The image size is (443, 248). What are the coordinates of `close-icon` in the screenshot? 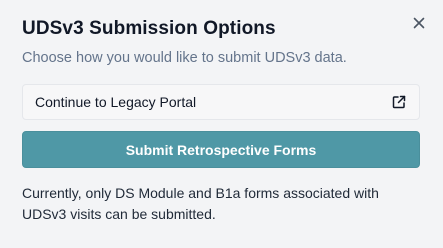 It's located at (419, 23).